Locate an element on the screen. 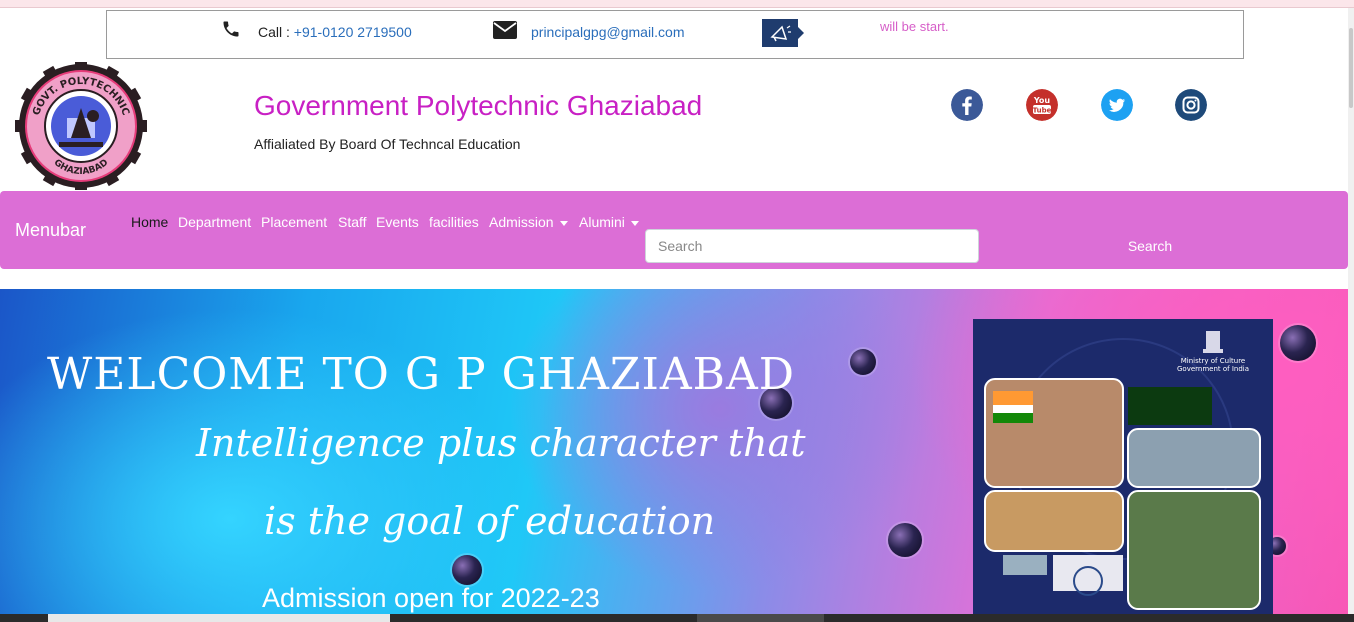 This screenshot has height=622, width=1354. nav-home: Home is located at coordinates (149, 222).